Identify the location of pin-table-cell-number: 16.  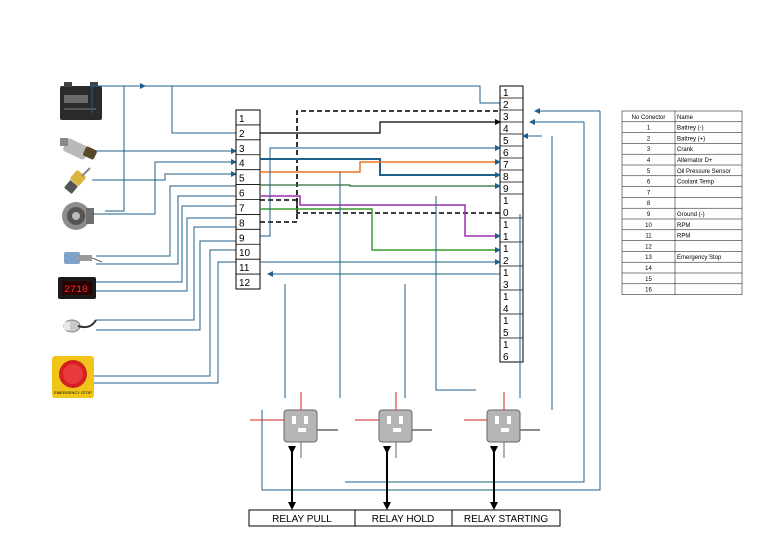
(648, 291).